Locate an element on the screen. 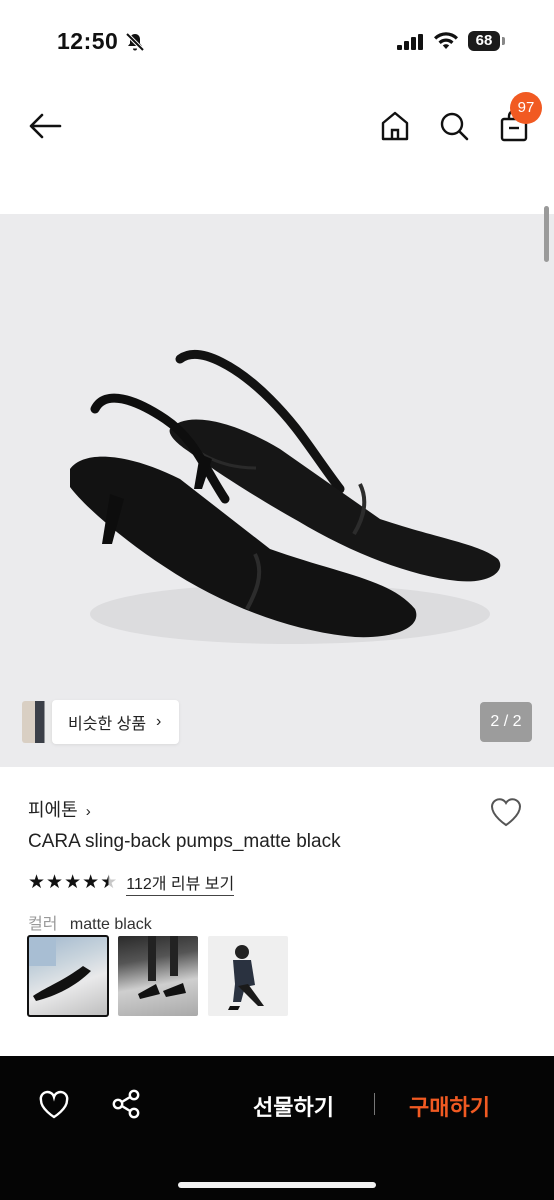 The height and width of the screenshot is (1200, 554). bell-slash-icon is located at coordinates (135, 42).